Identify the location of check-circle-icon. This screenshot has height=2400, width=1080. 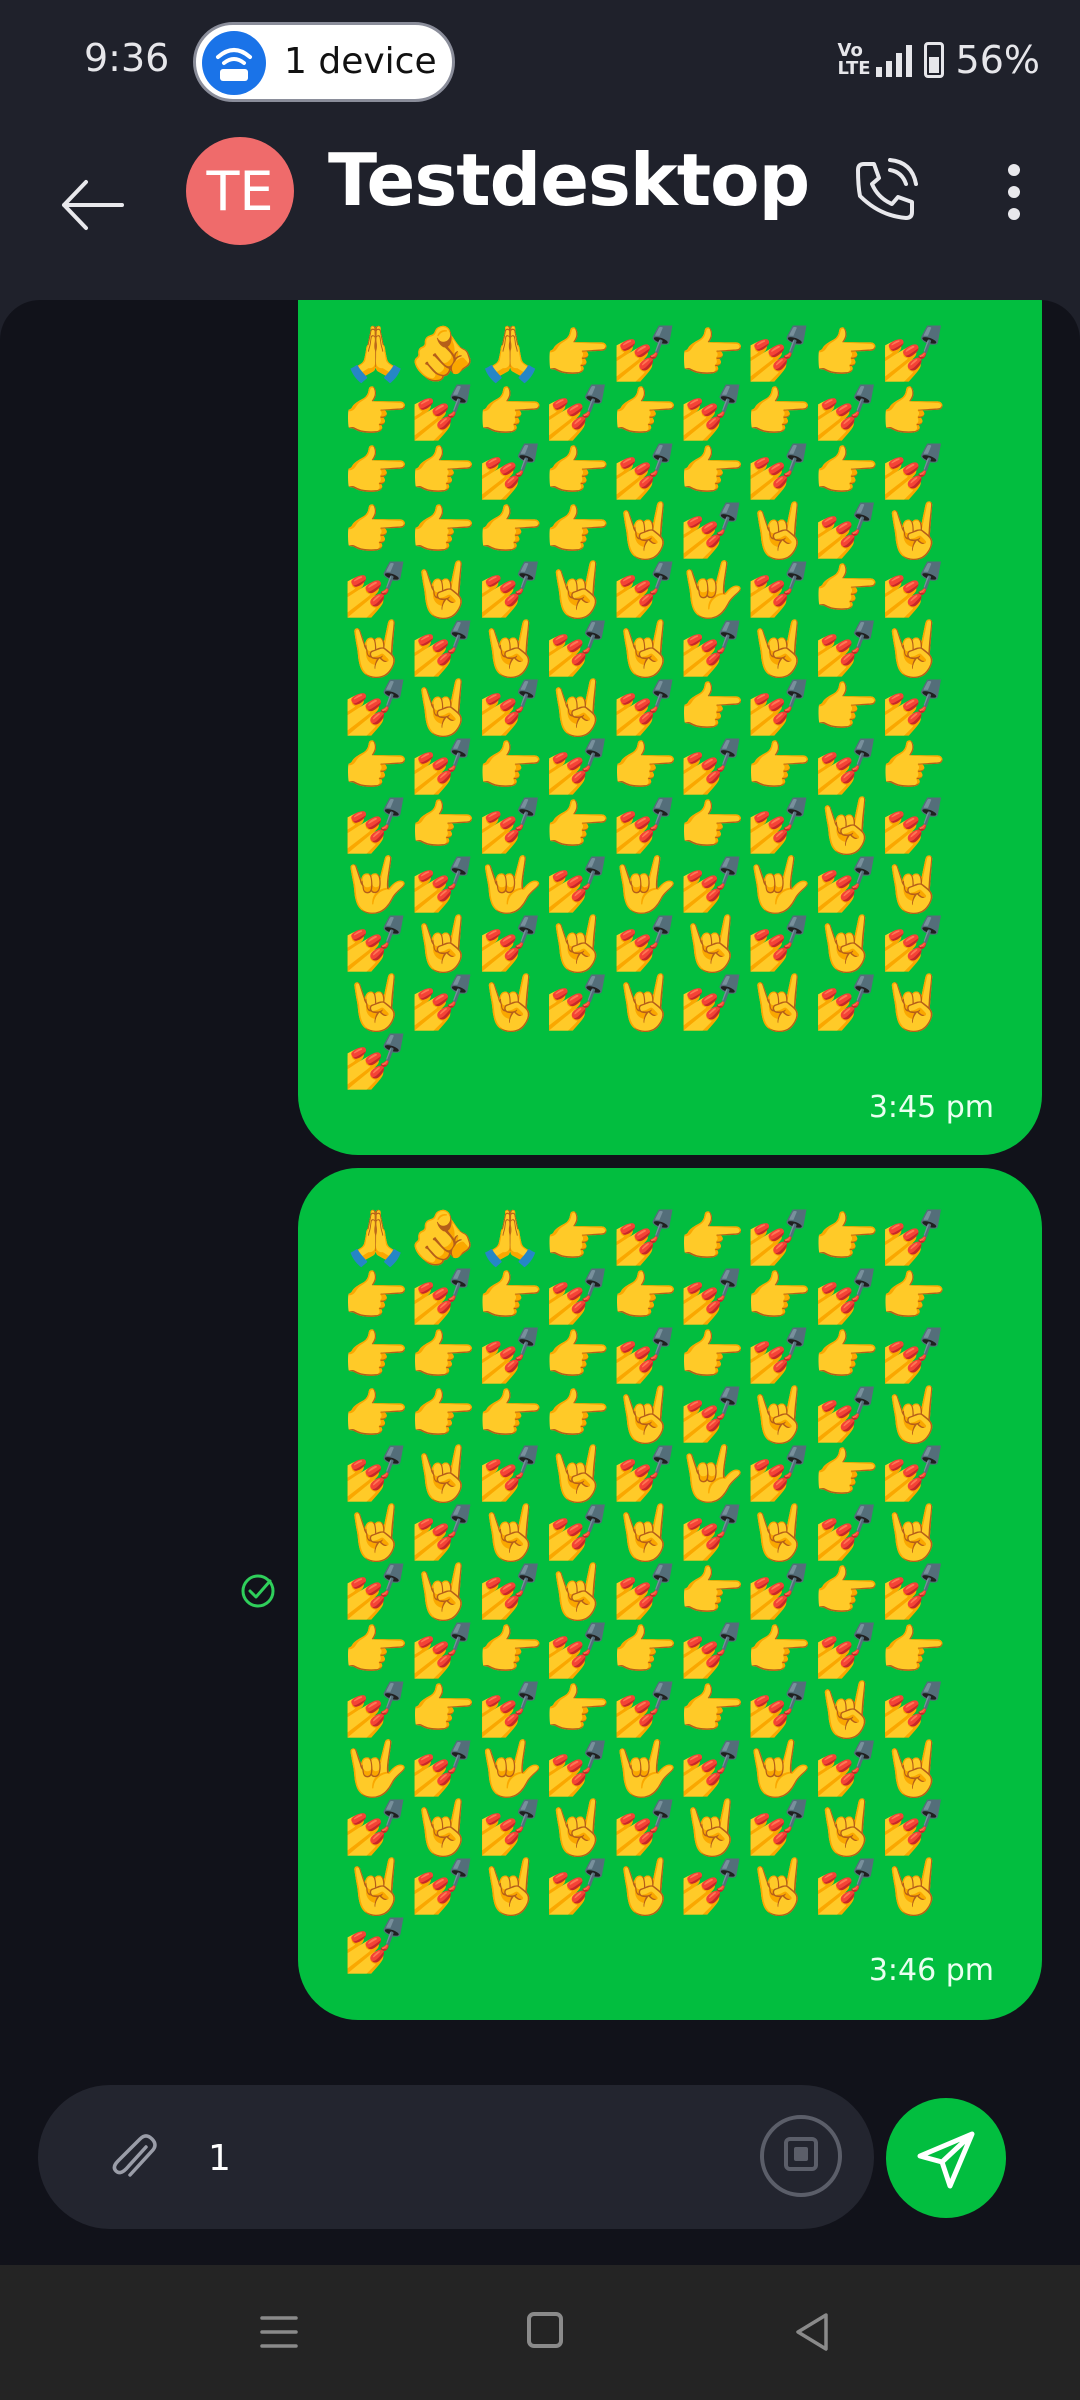
(258, 1591).